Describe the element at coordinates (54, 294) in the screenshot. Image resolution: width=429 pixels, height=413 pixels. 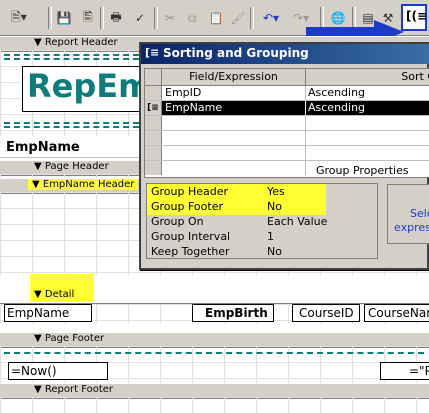
I see `detail-label: ▼ Detail` at that location.